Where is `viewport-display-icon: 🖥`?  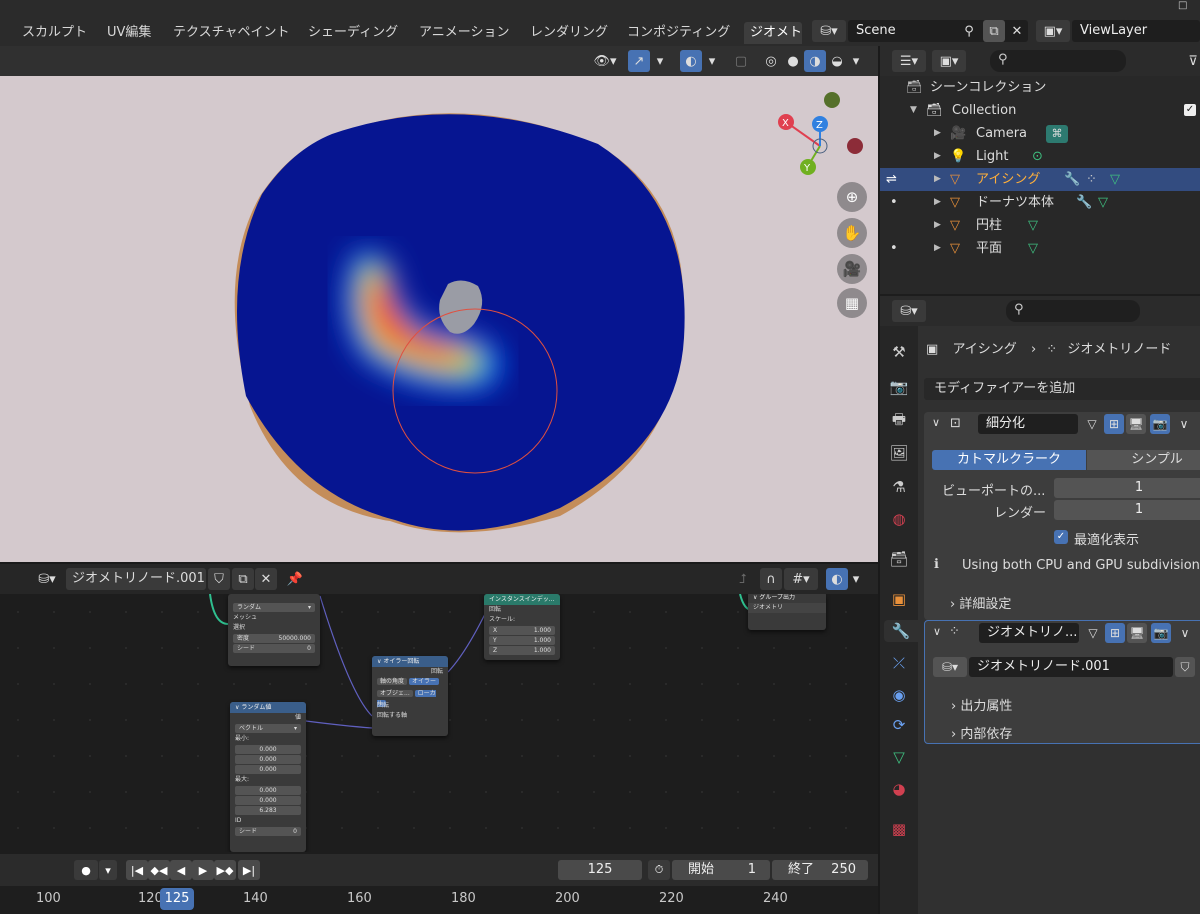
viewport-display-icon: 🖥 is located at coordinates (1137, 633).